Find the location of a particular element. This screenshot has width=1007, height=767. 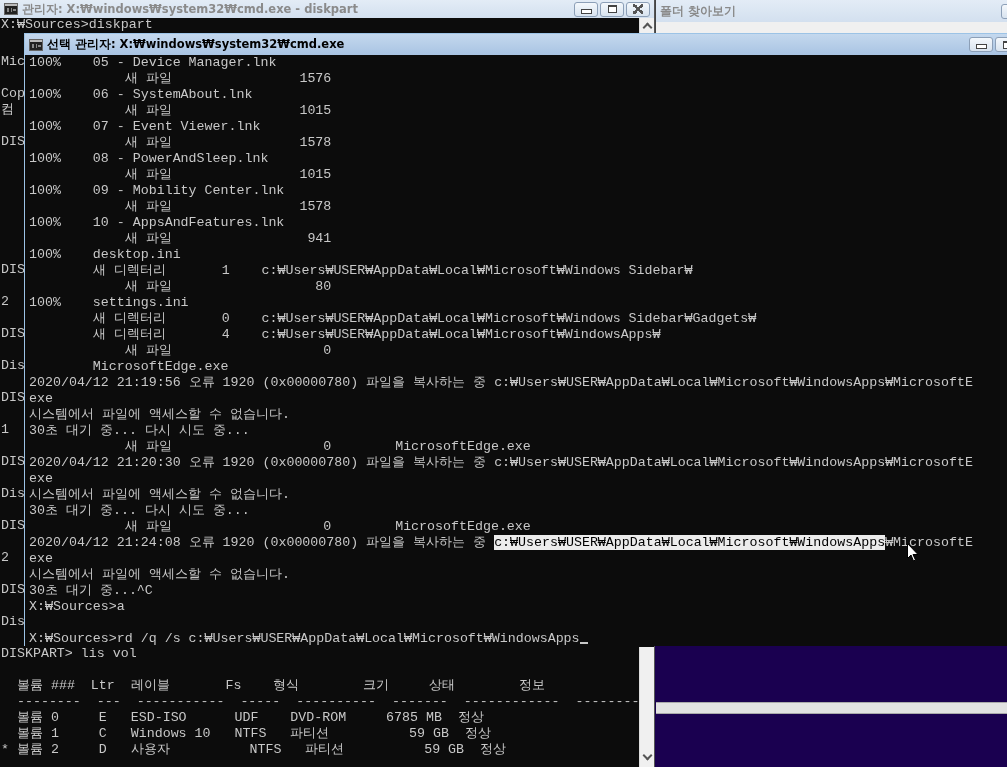

console-line: DISKPART> lis vol is located at coordinates (69, 654).